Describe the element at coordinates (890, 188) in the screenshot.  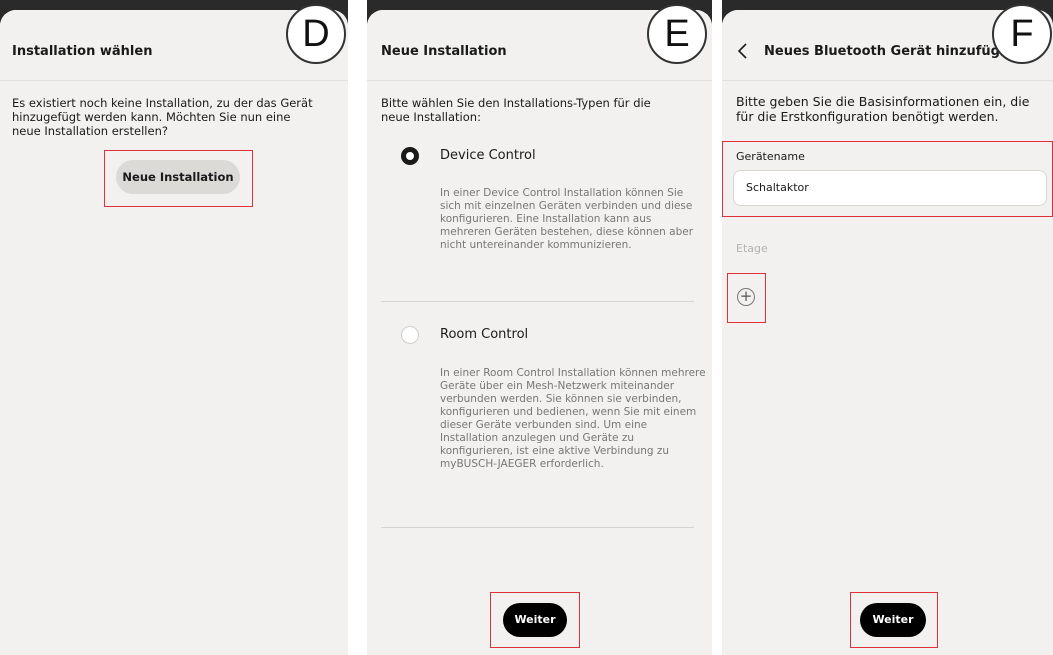
I see `device-name-field: Schaltaktor` at that location.